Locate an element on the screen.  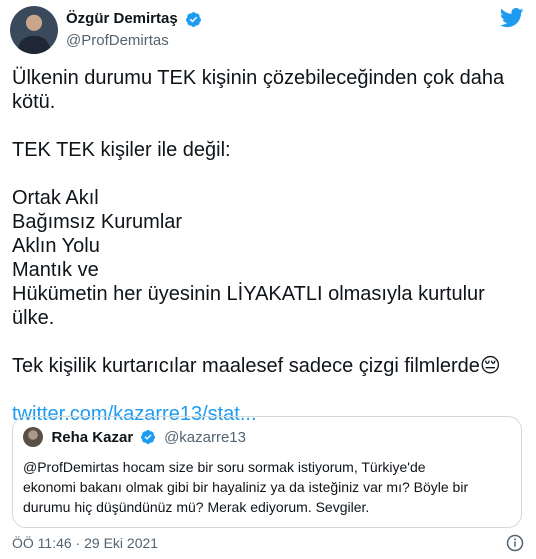
author-names: Özgür Demirtaş @ProfDemirtas is located at coordinates (134, 30).